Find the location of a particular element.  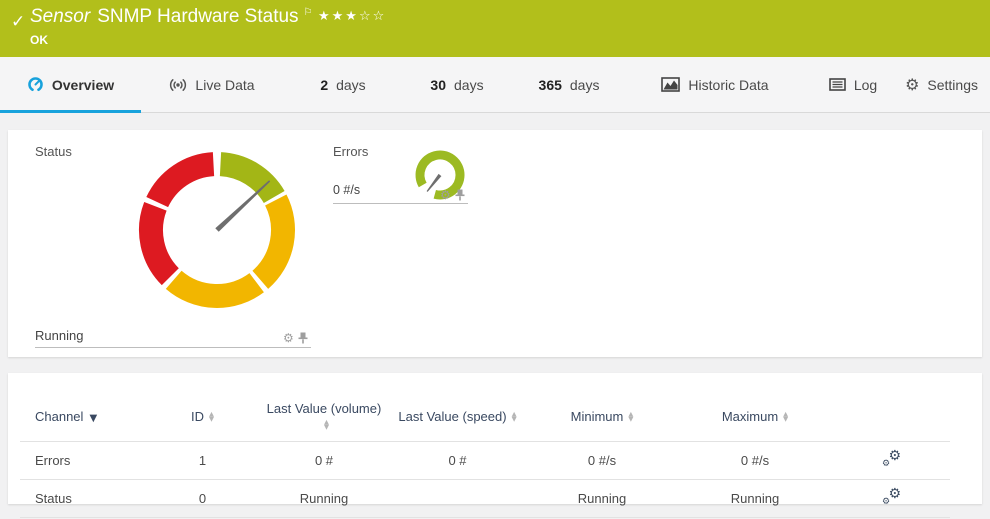

column-header-maximum: Maximum ▲ ▼ is located at coordinates (755, 417).